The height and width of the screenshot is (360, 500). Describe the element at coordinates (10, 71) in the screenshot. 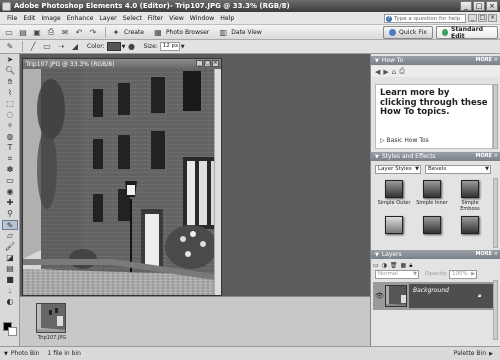

I see `zoom-tool-icon: 🔍︎` at that location.